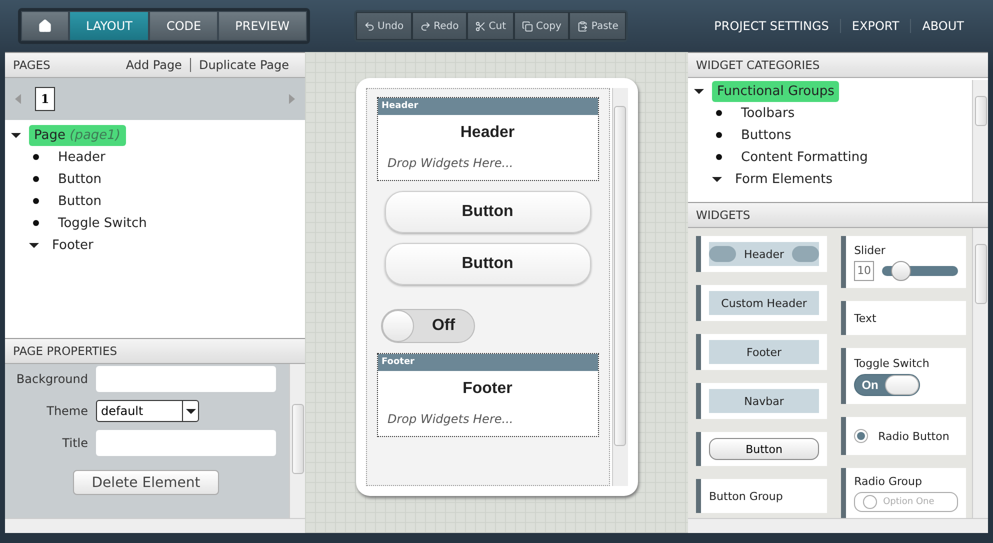 This screenshot has height=543, width=993. What do you see at coordinates (427, 326) in the screenshot?
I see `toggle-switch: Off` at bounding box center [427, 326].